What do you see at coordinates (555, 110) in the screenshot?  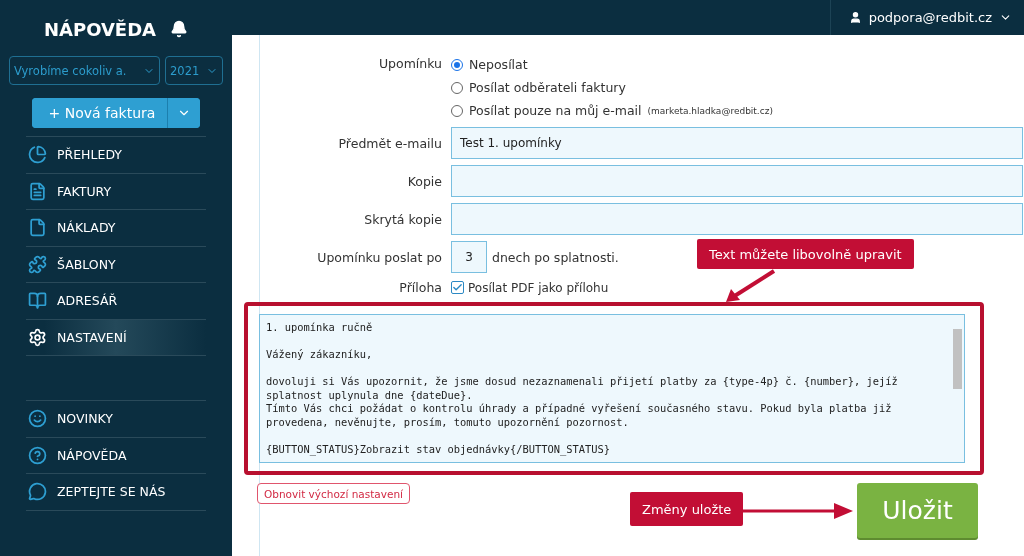 I see `radio-label: Posílat pouze na můj e-mail` at bounding box center [555, 110].